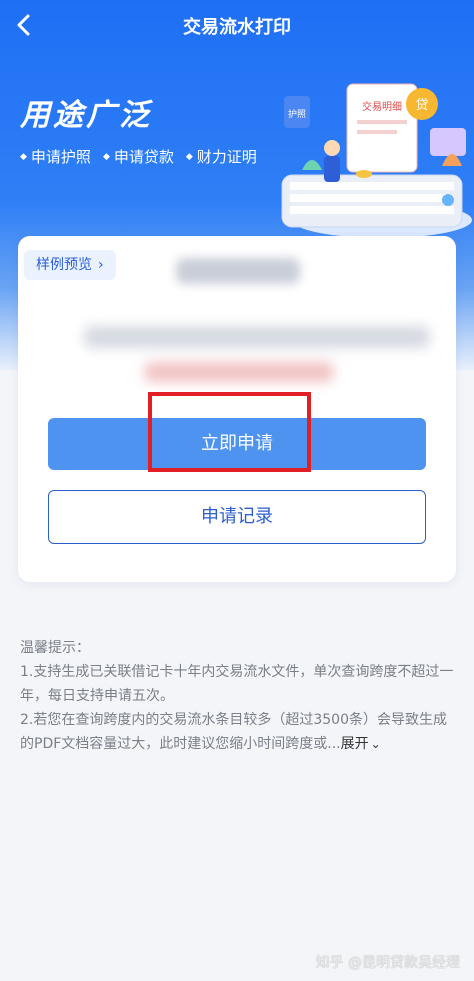 This screenshot has height=981, width=474. I want to click on top-bar: 交易流水打印, so click(237, 26).